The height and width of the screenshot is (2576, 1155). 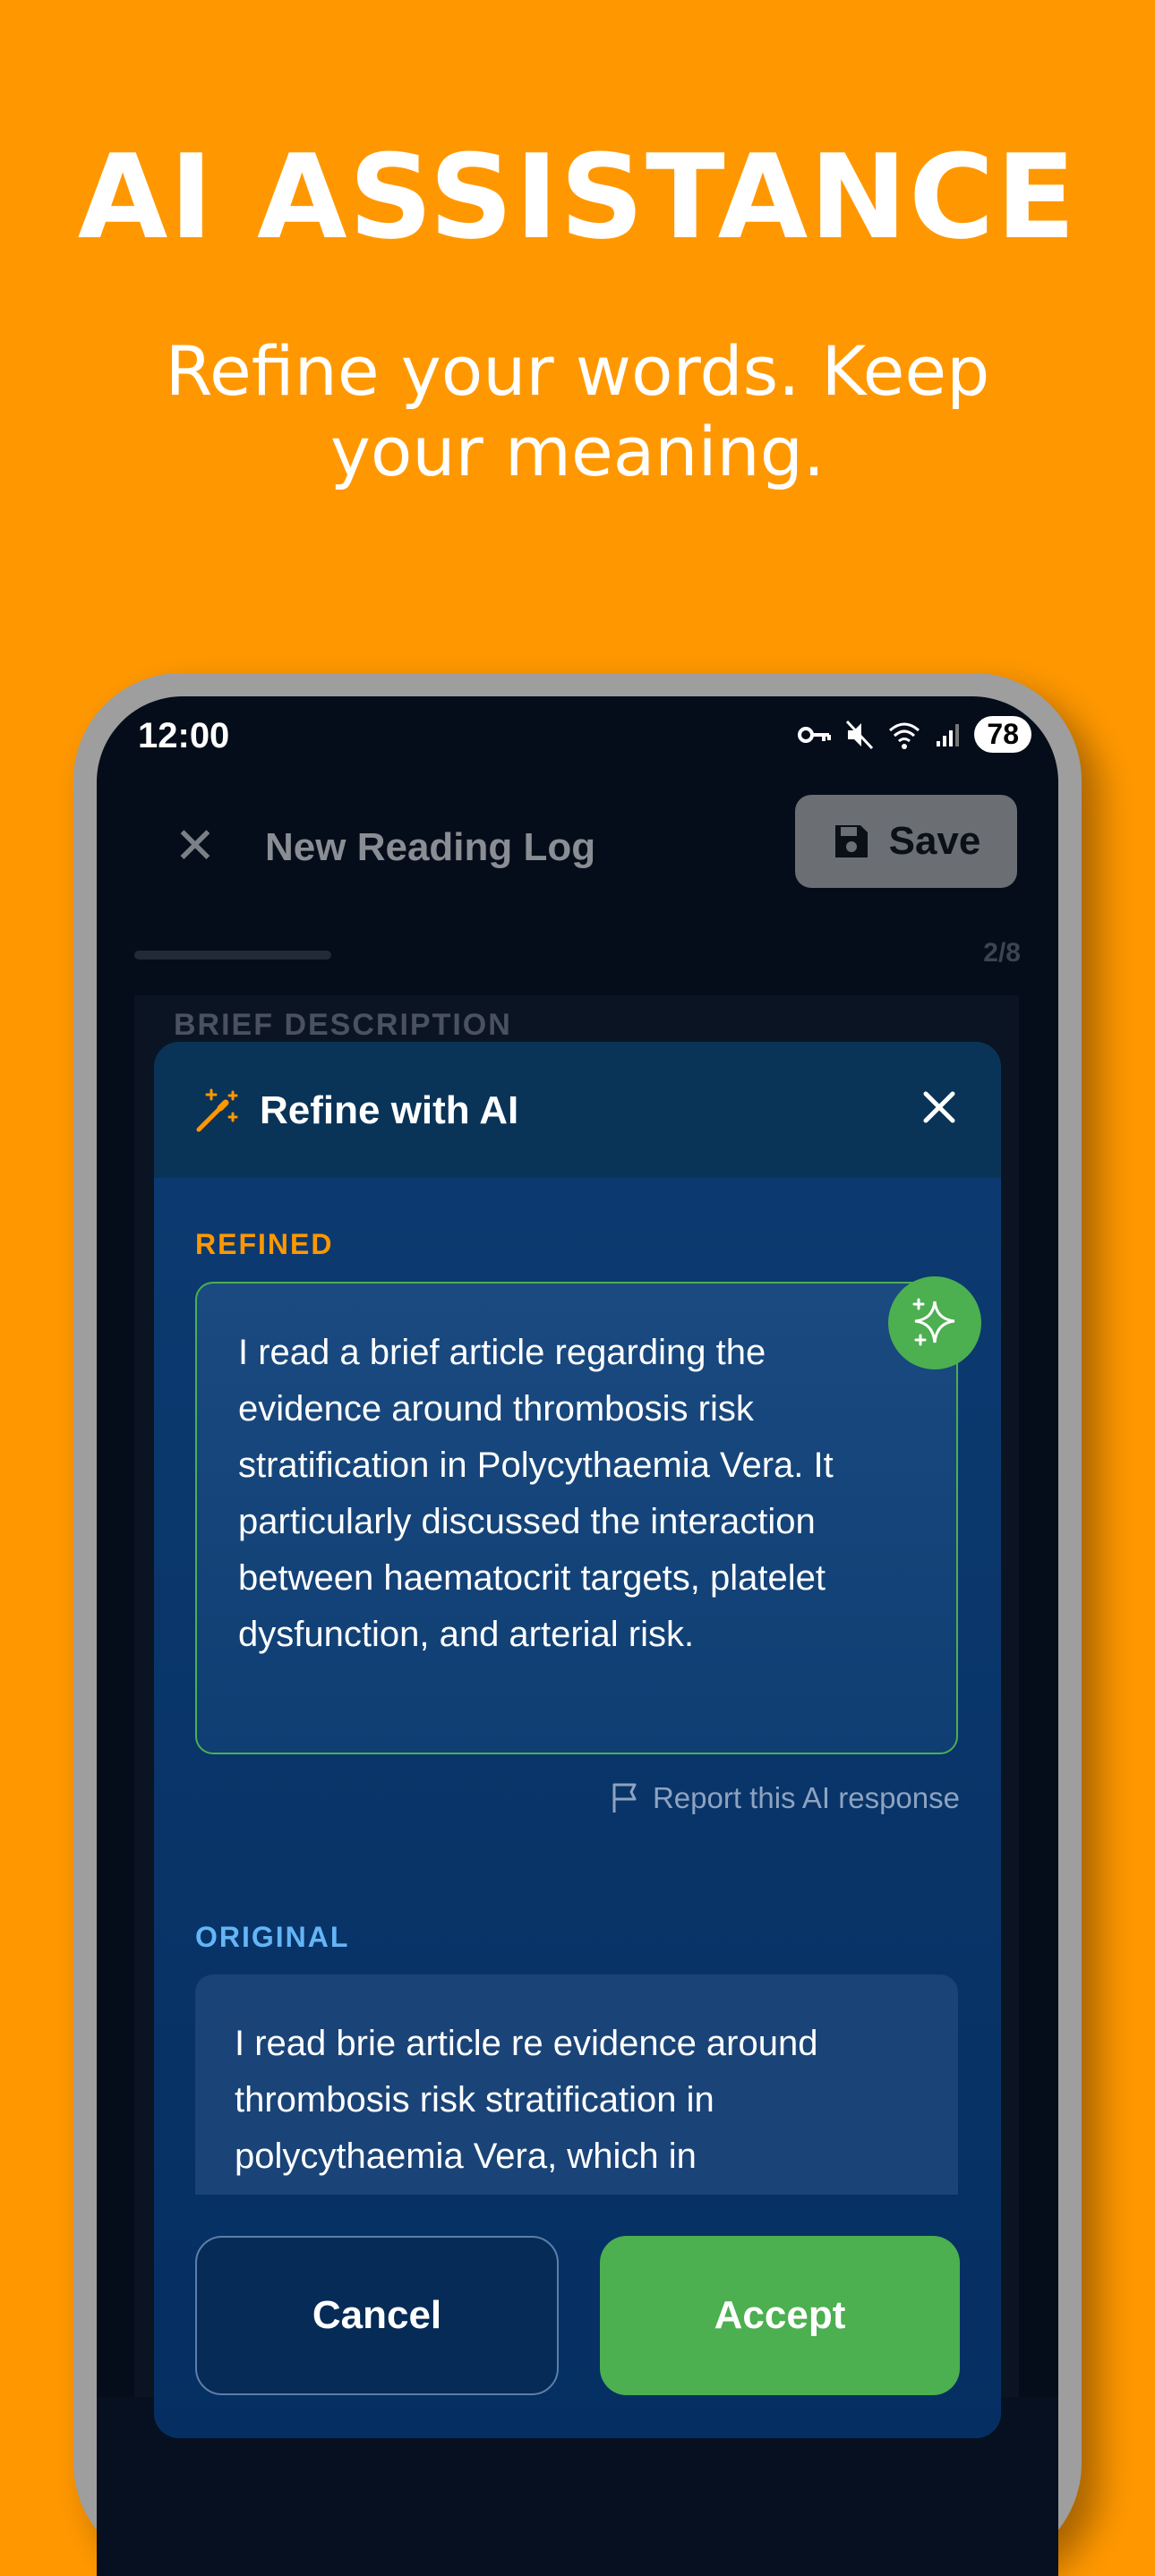 I want to click on key-icon, so click(x=815, y=734).